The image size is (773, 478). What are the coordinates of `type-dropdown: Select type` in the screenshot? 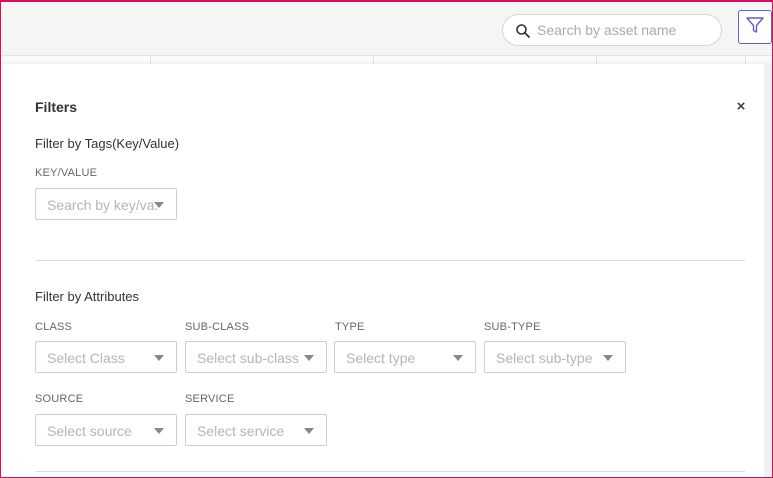 It's located at (405, 357).